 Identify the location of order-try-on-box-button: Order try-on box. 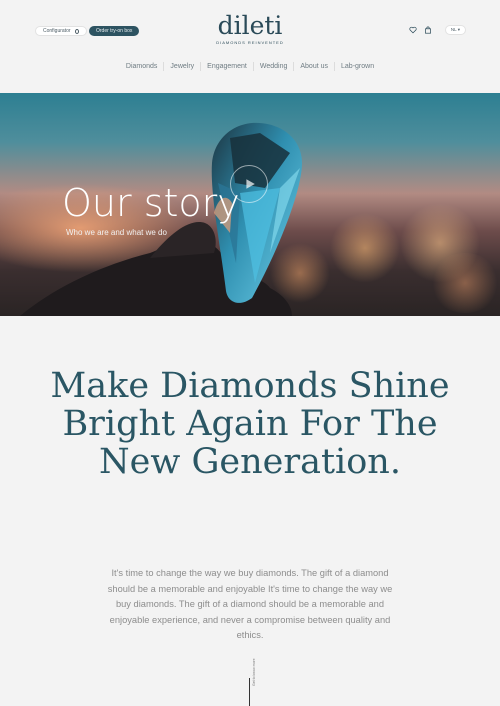
(114, 31).